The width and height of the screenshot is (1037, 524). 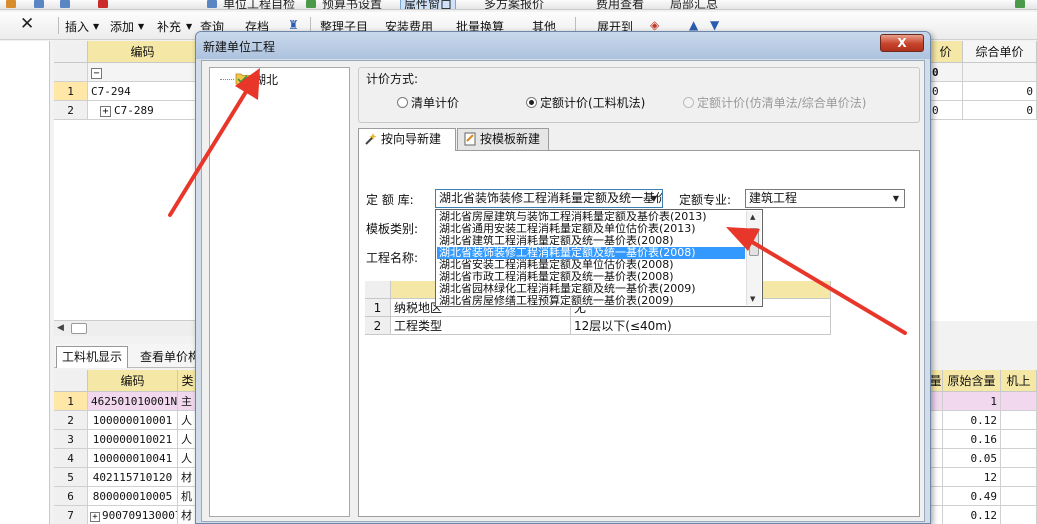 I want to click on code-cell: + C7-289, so click(x=143, y=110).